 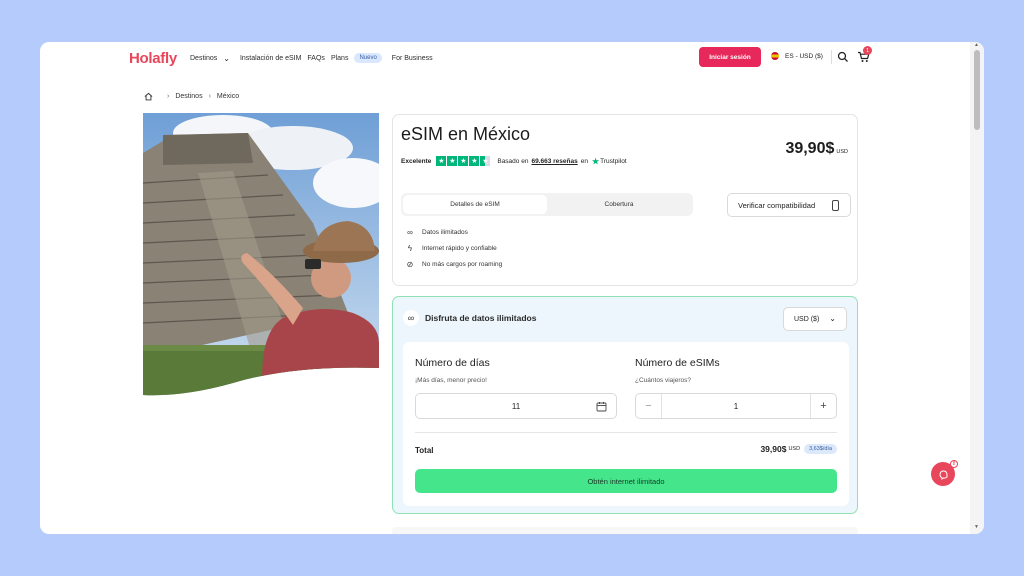 I want to click on esims-label: Número de eSIMs, so click(x=677, y=363).